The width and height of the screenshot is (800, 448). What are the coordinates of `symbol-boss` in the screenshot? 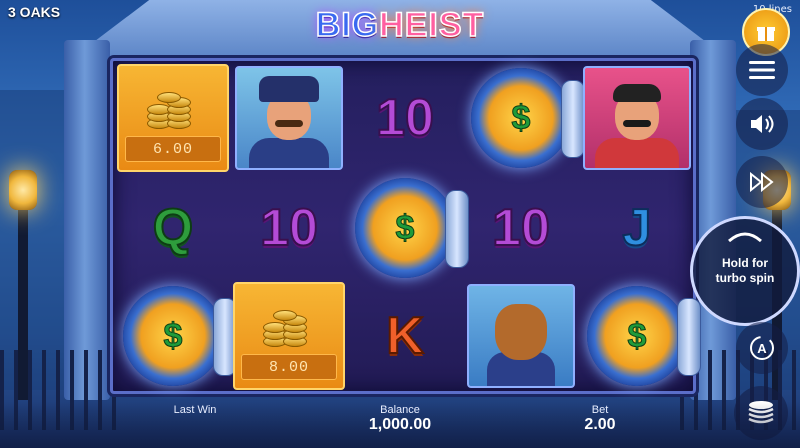 It's located at (637, 118).